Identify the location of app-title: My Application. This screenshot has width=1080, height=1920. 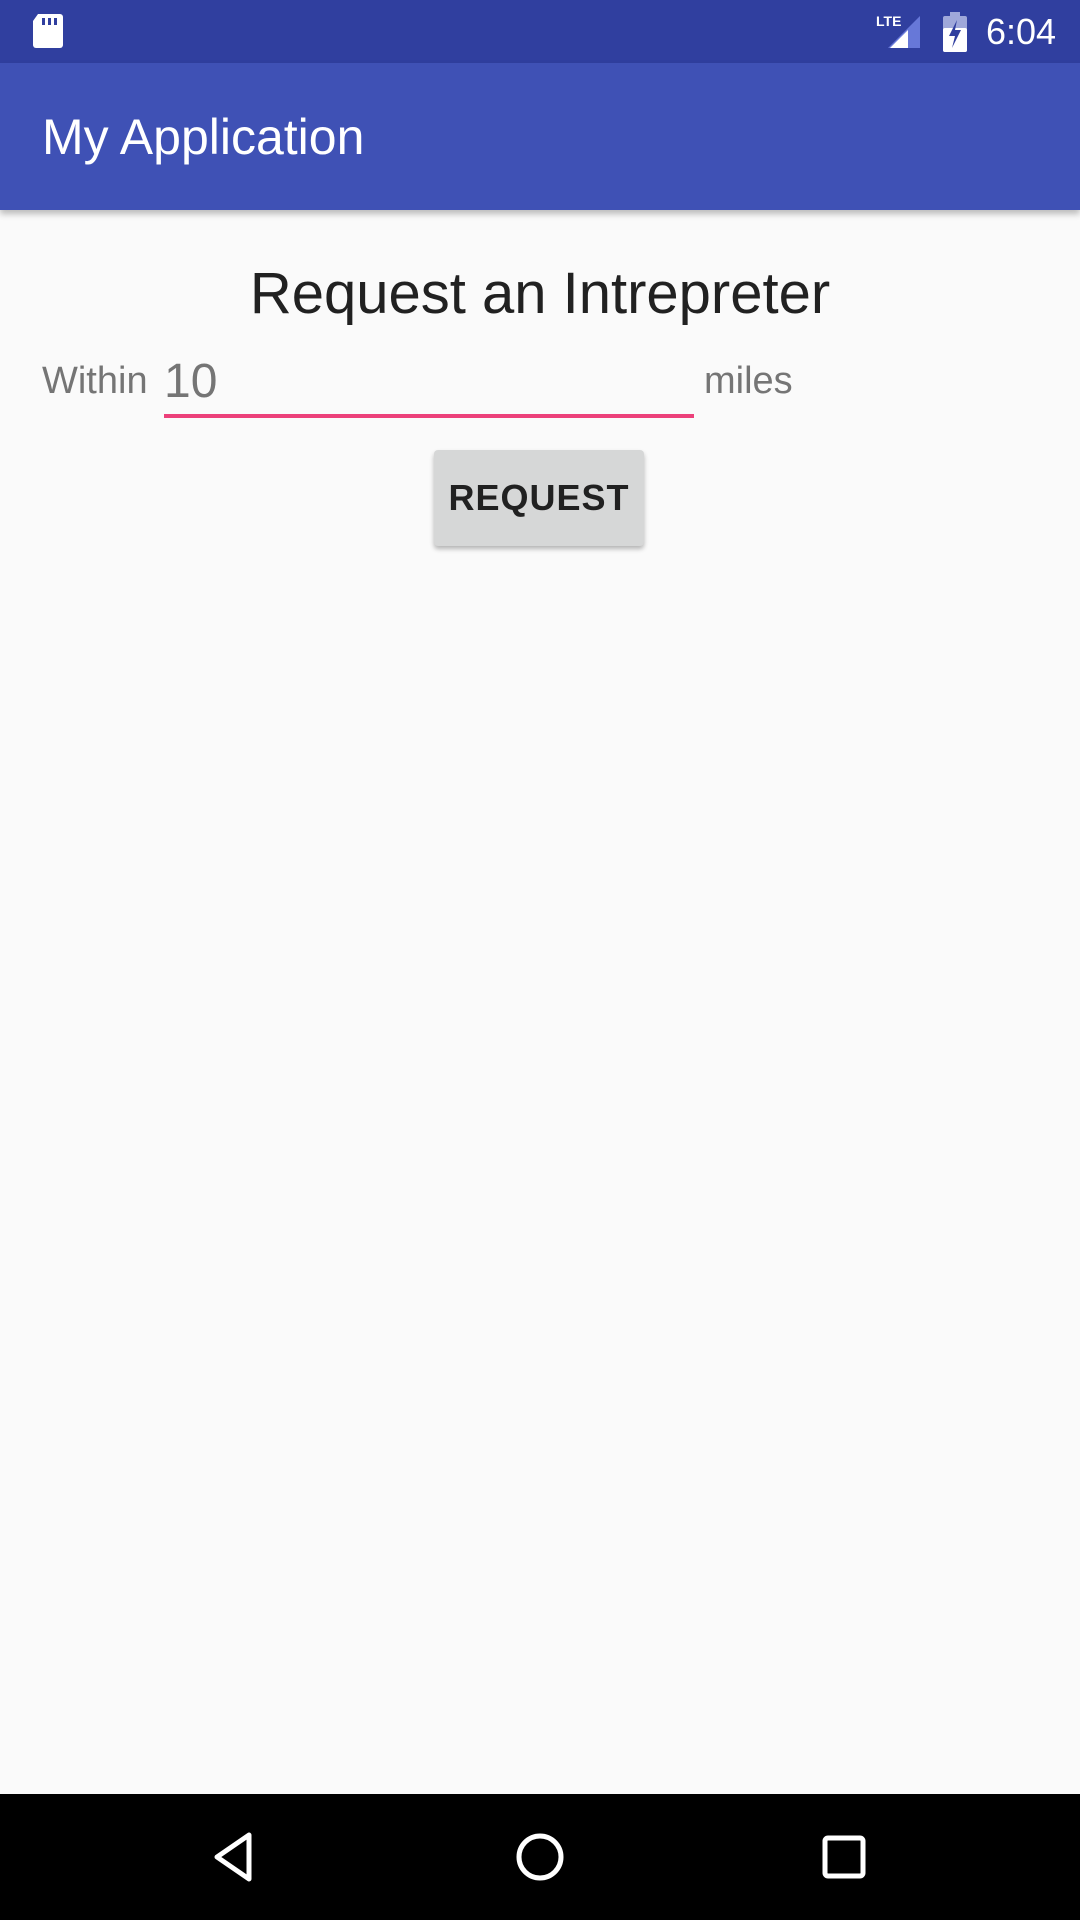
(203, 137).